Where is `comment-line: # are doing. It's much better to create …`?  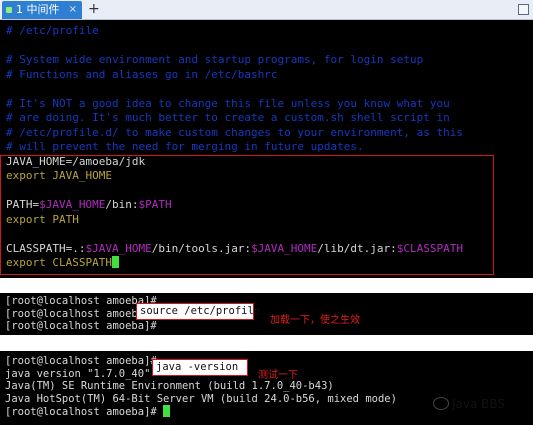
comment-line: # are doing. It's much better to create … is located at coordinates (228, 117).